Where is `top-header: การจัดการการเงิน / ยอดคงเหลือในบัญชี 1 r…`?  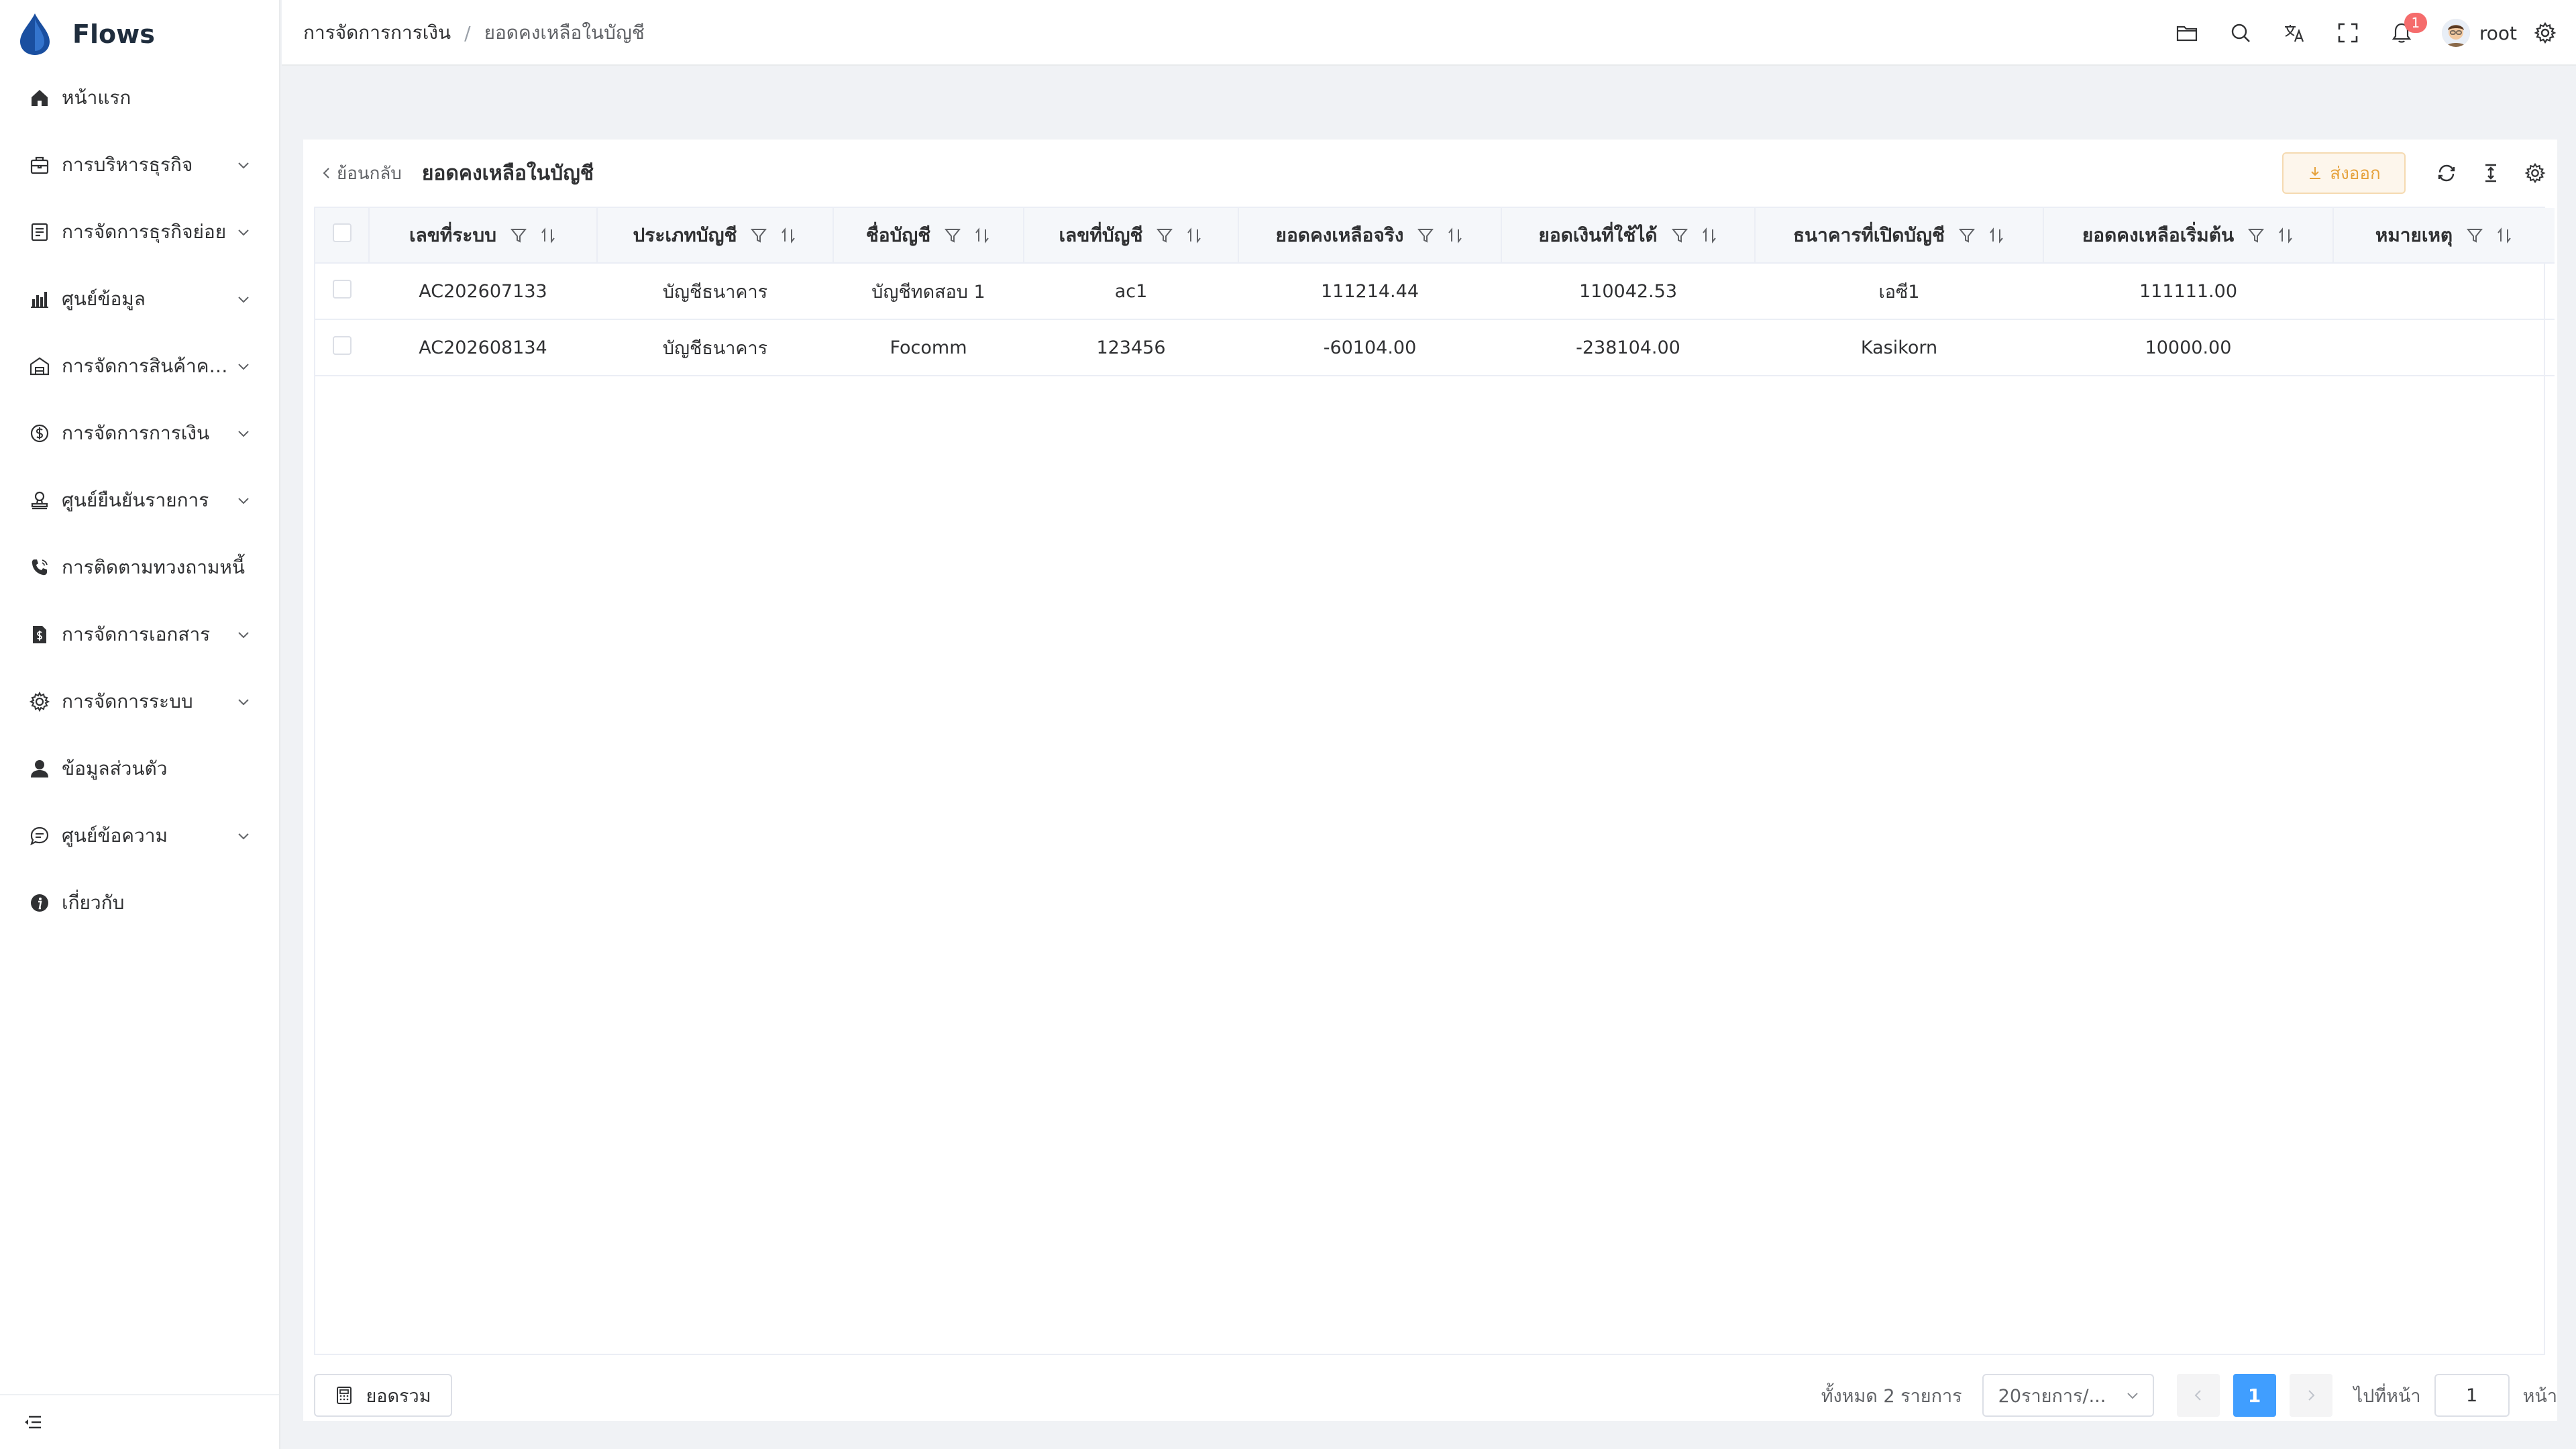
top-header: การจัดการการเงิน / ยอดคงเหลือในบัญชี 1 r… is located at coordinates (1429, 33).